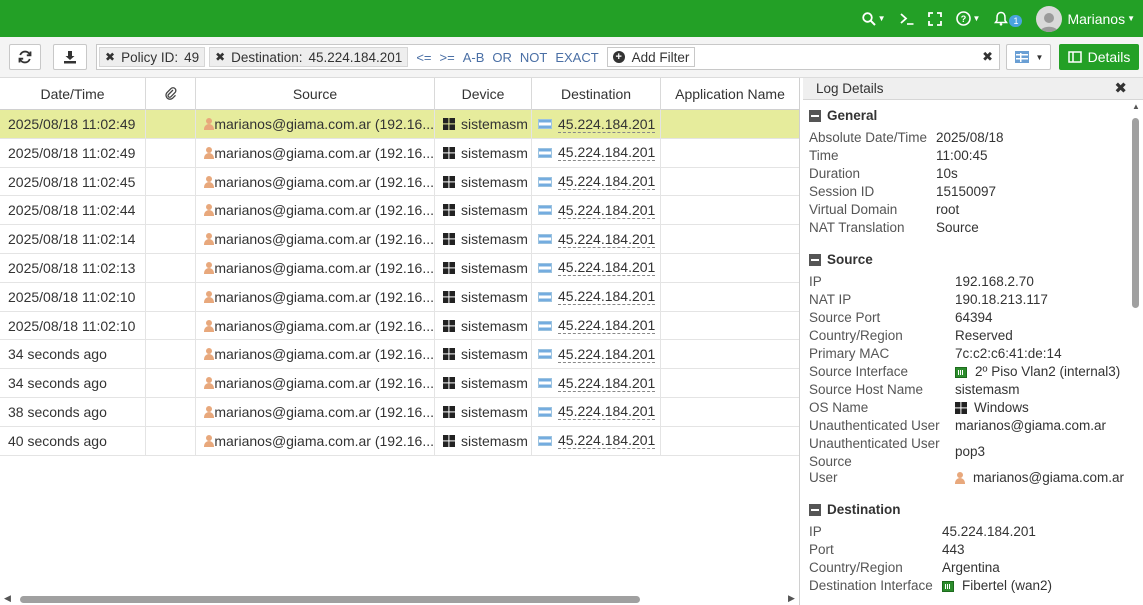 The image size is (1143, 605). Describe the element at coordinates (1085, 18) in the screenshot. I see `user-menu: Marianos ▼` at that location.